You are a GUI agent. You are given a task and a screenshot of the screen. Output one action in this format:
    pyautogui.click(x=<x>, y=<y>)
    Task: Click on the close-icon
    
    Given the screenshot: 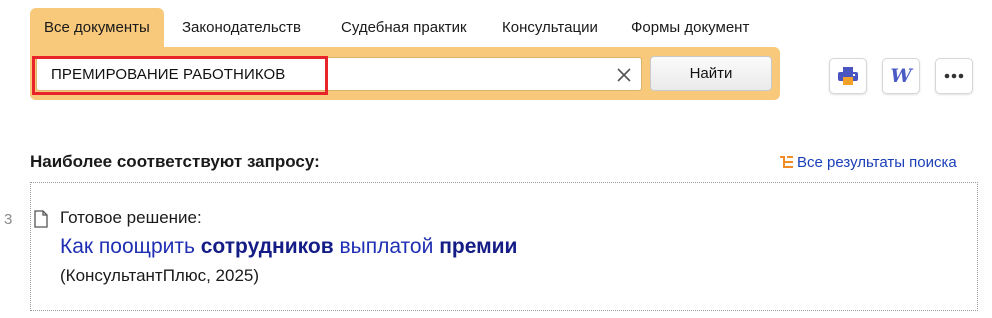 What is the action you would take?
    pyautogui.click(x=624, y=75)
    